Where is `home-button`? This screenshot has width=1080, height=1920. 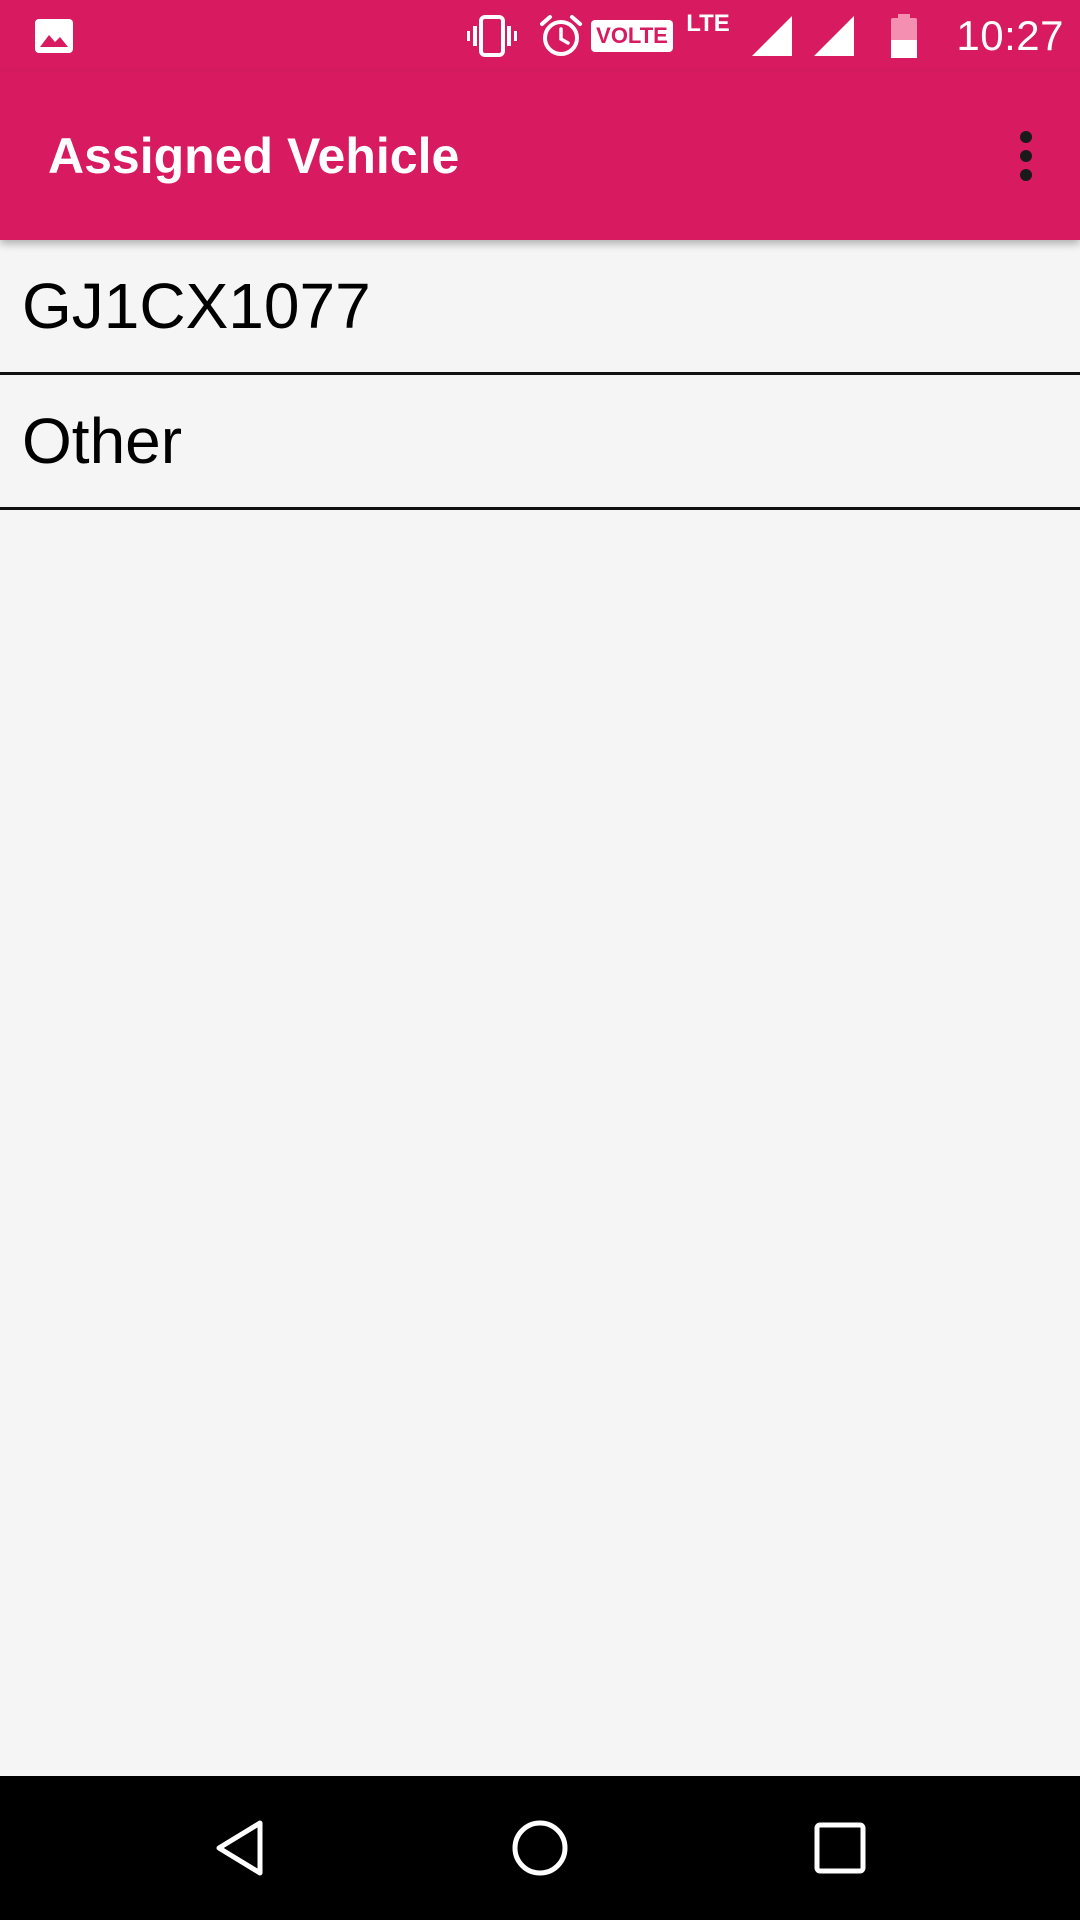
home-button is located at coordinates (540, 1848).